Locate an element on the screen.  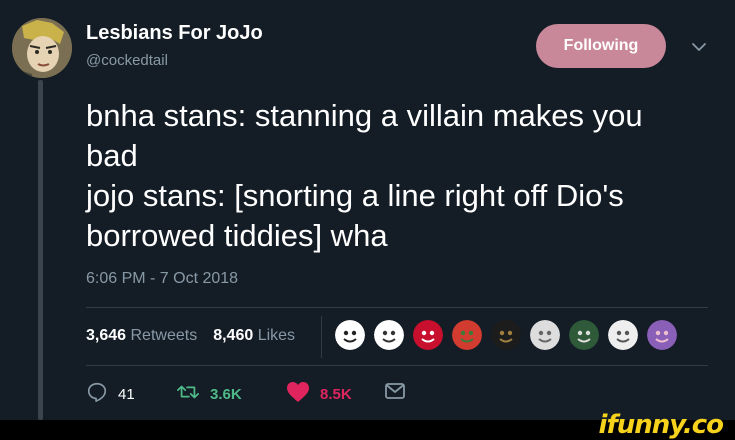
liker-avatar-dark-figure is located at coordinates (506, 335).